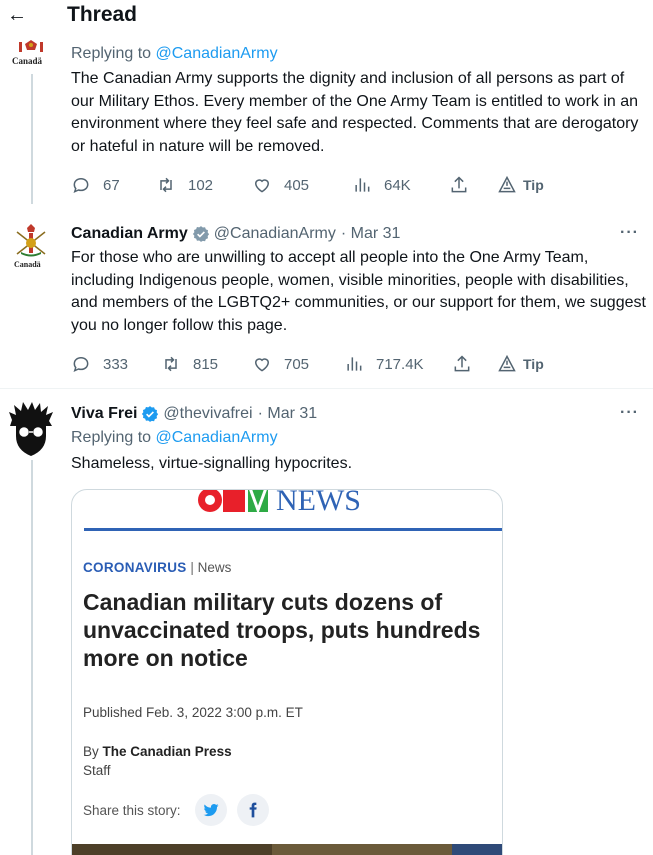  Describe the element at coordinates (167, 751) in the screenshot. I see `byline-author: The Canadian Press` at that location.